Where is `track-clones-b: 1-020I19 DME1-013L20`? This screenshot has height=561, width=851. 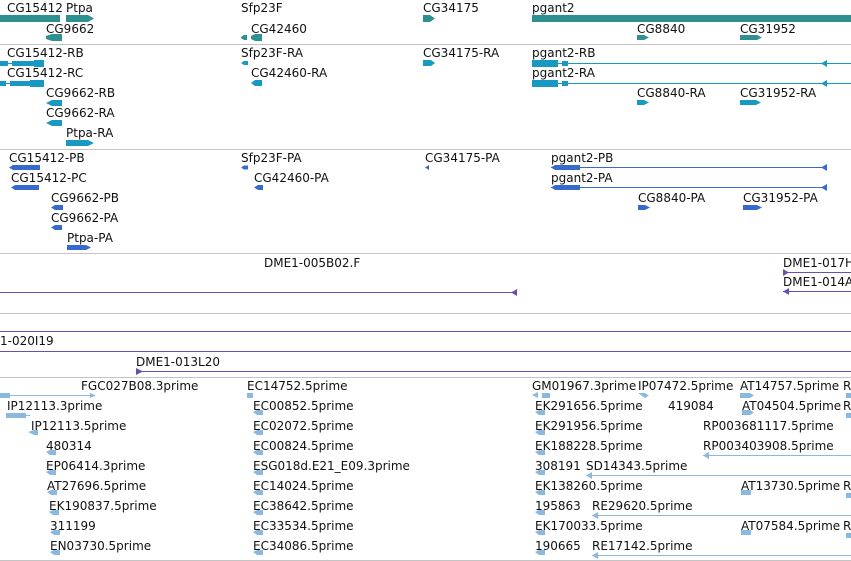 track-clones-b: 1-020I19 DME1-013L20 is located at coordinates (425, 345).